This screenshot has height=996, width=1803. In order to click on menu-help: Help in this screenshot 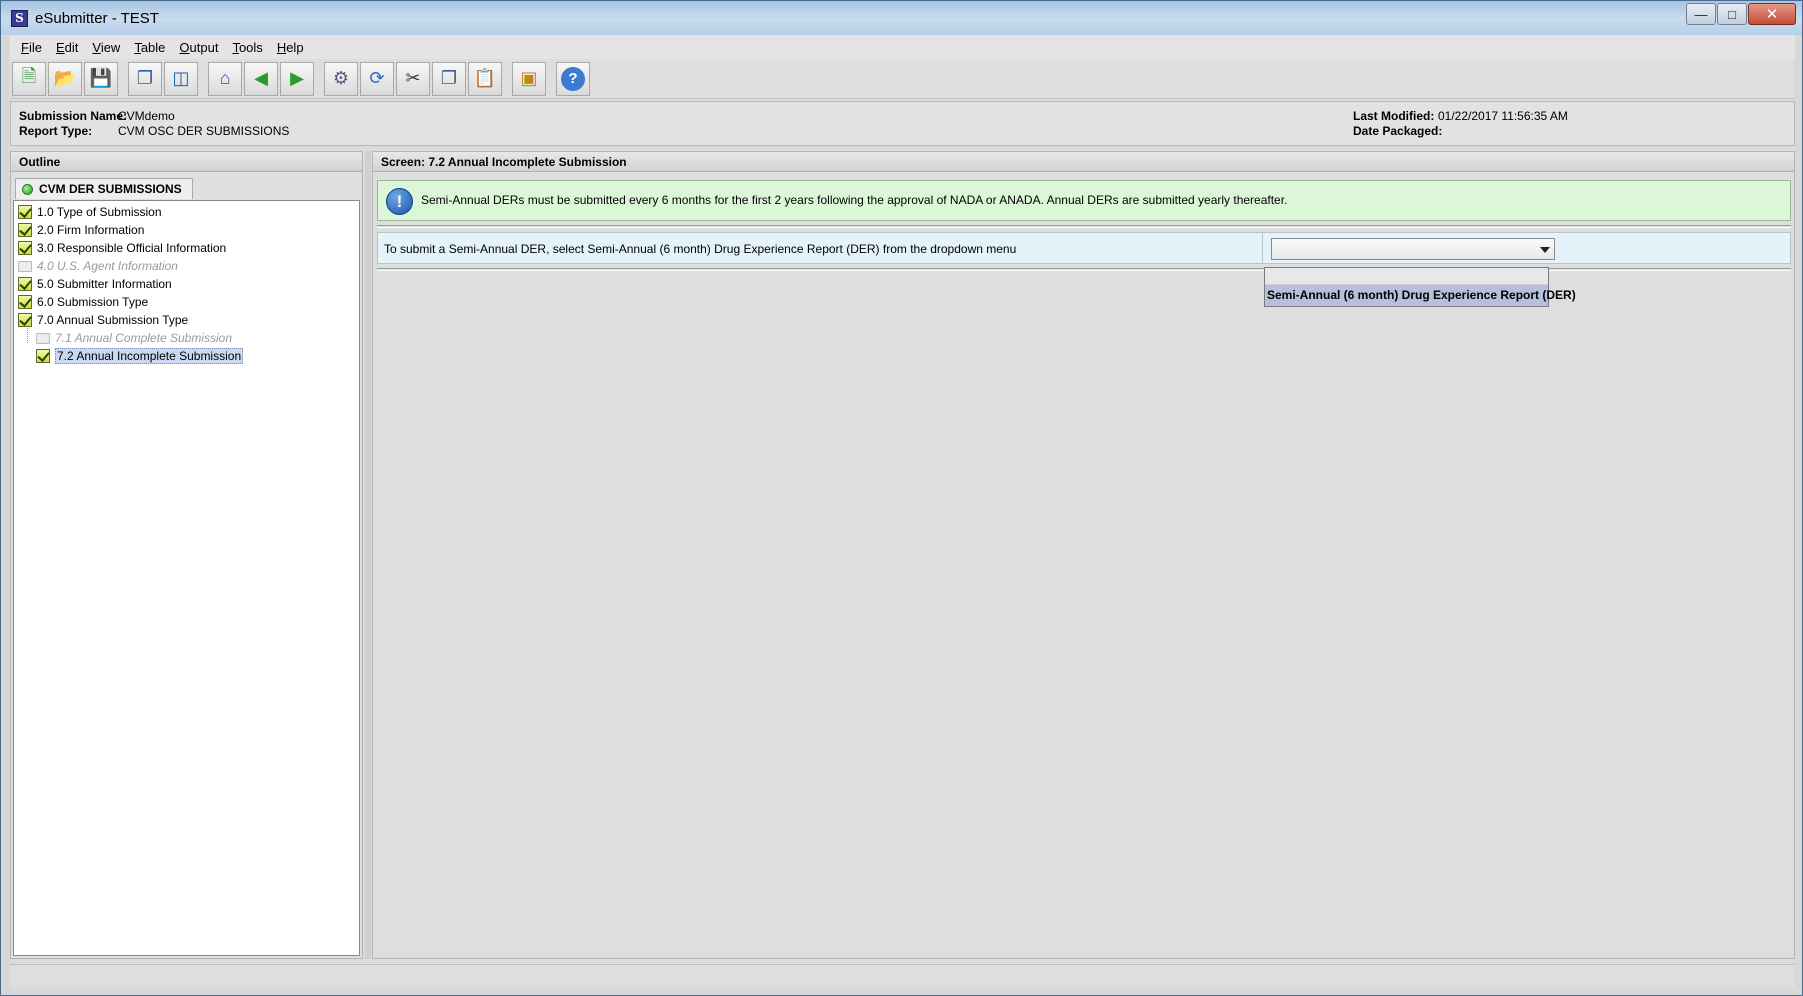, I will do `click(290, 47)`.